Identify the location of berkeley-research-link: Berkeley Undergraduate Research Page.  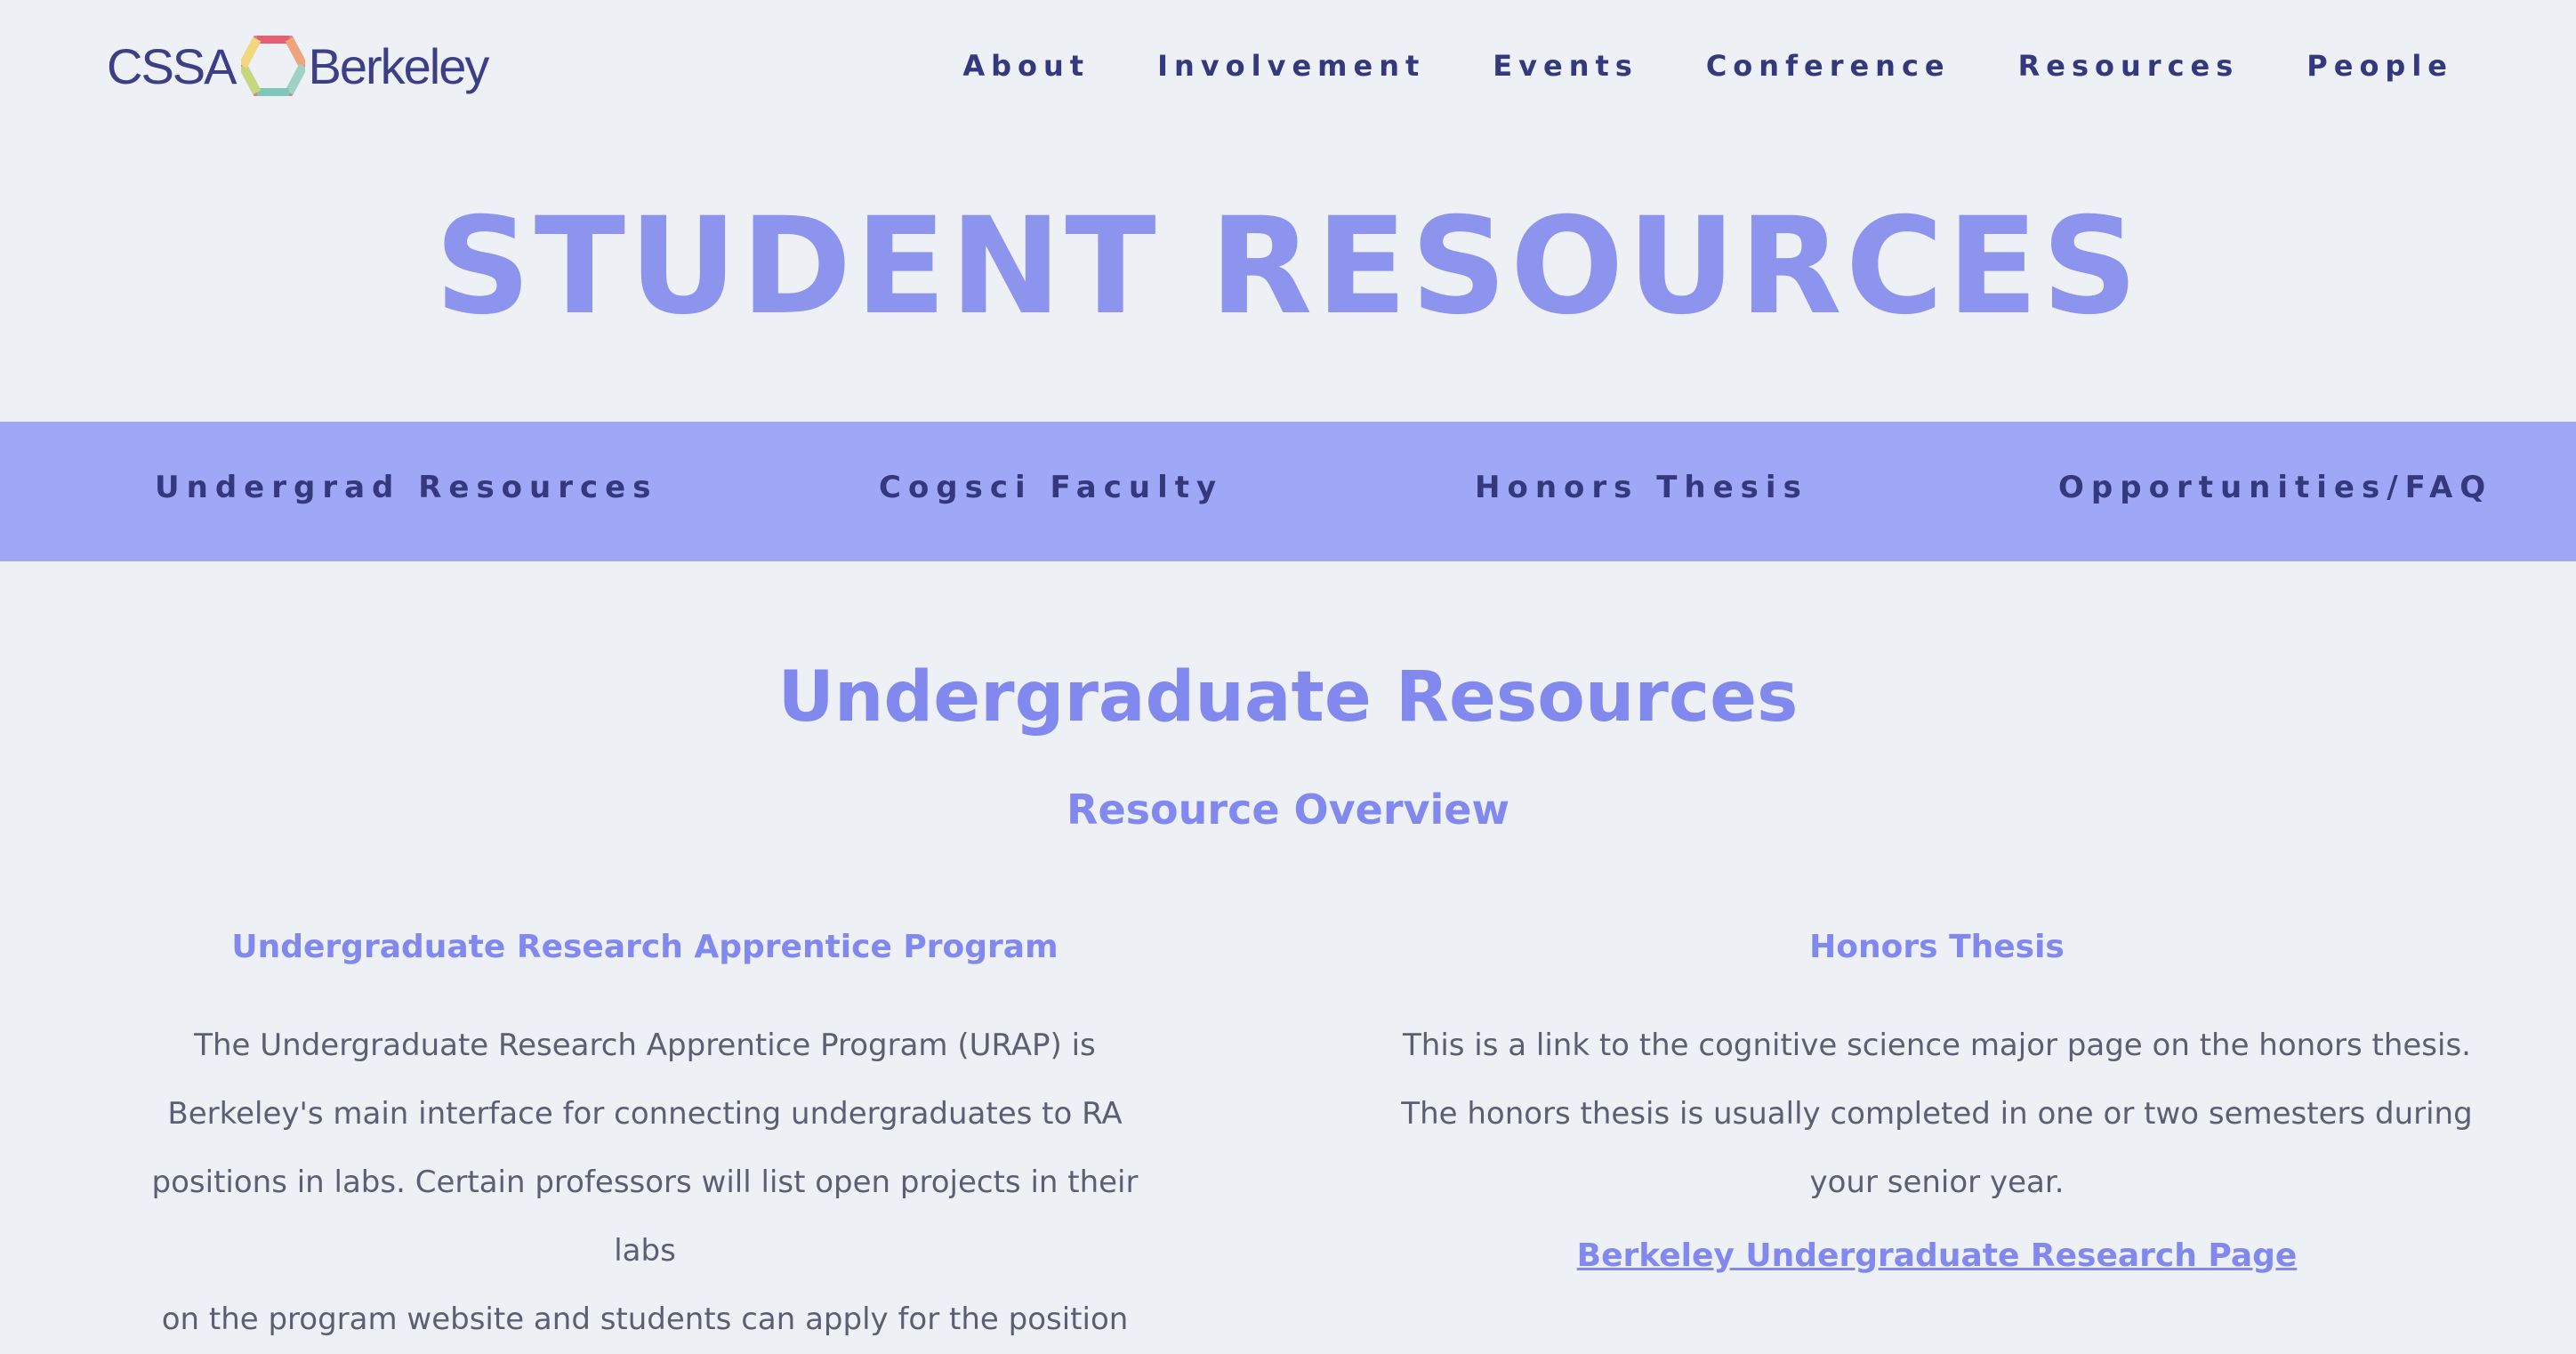
(1937, 1256).